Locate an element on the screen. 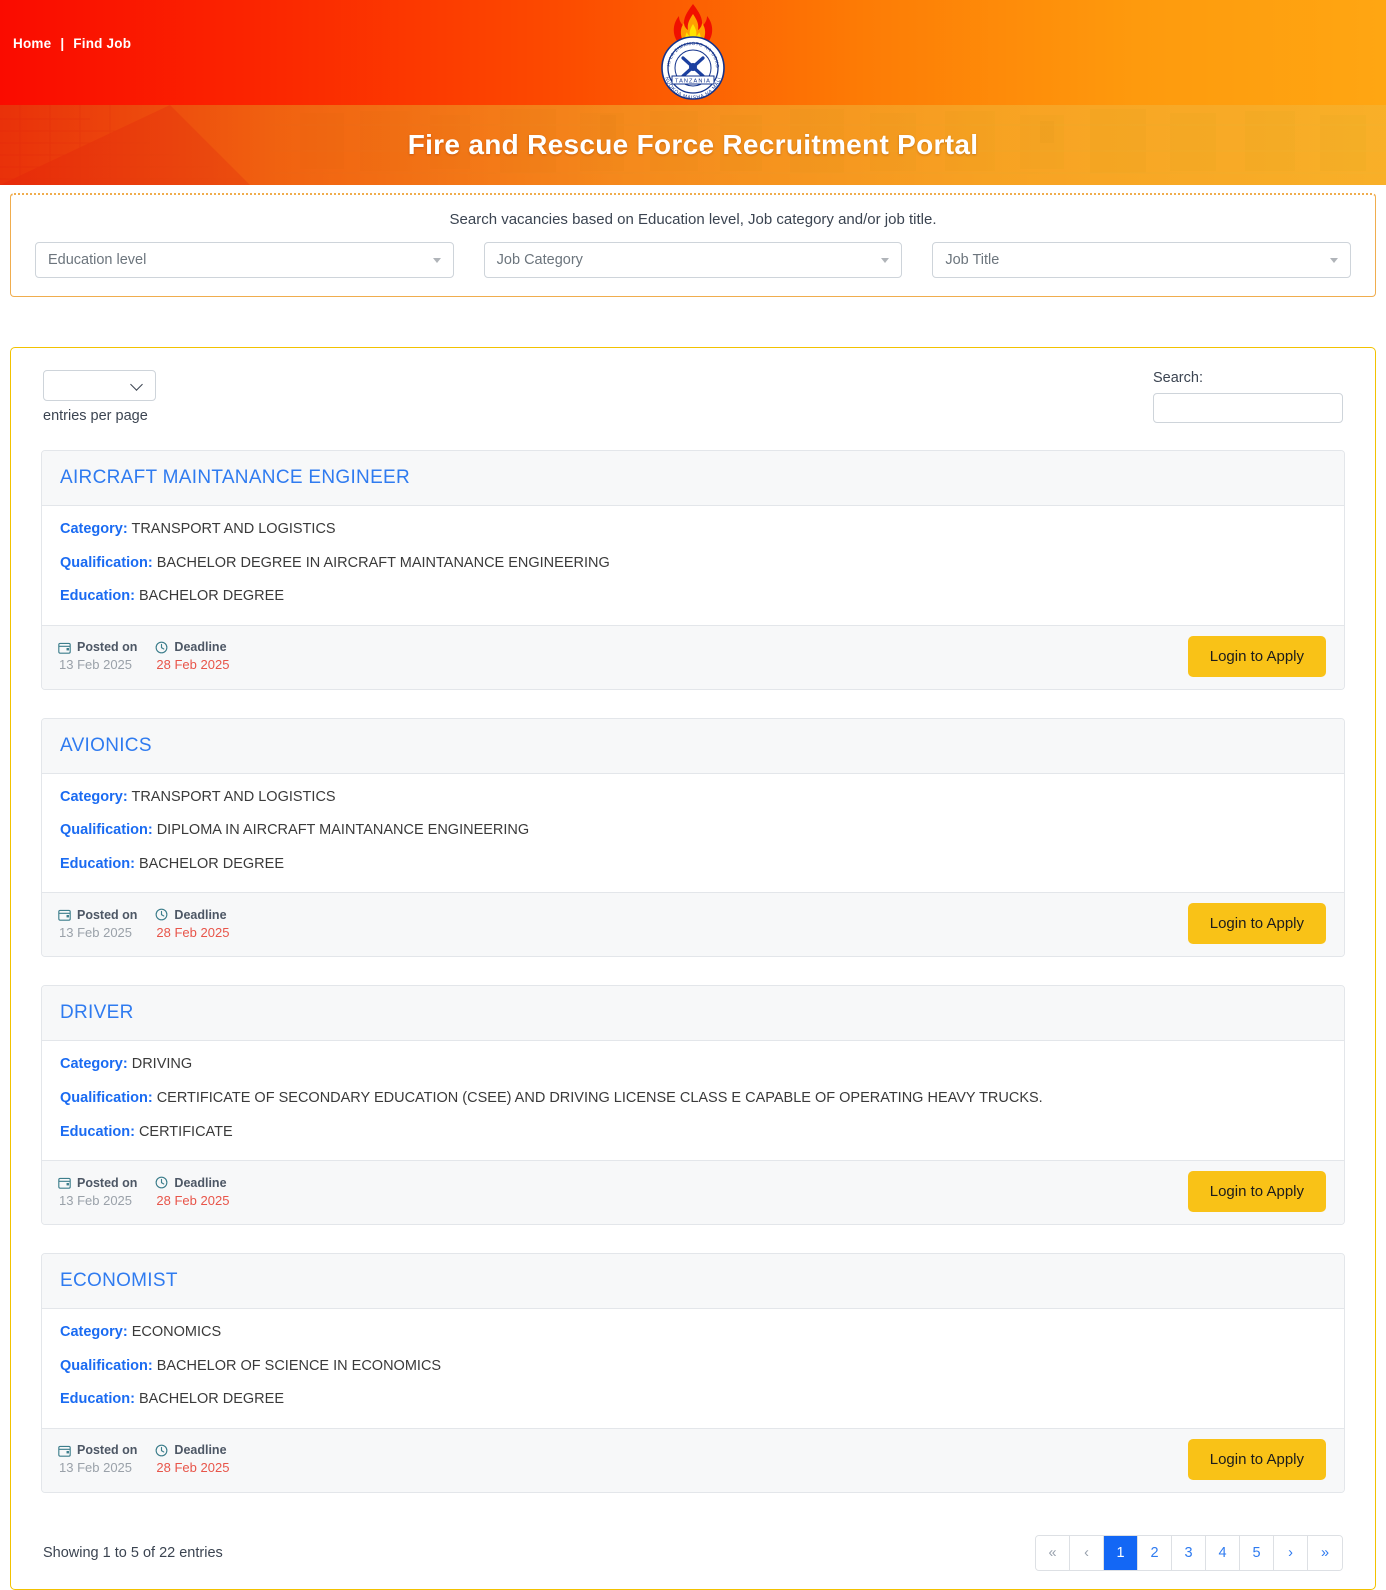 Image resolution: width=1386 pixels, height=1590 pixels. table-search-input is located at coordinates (1248, 408).